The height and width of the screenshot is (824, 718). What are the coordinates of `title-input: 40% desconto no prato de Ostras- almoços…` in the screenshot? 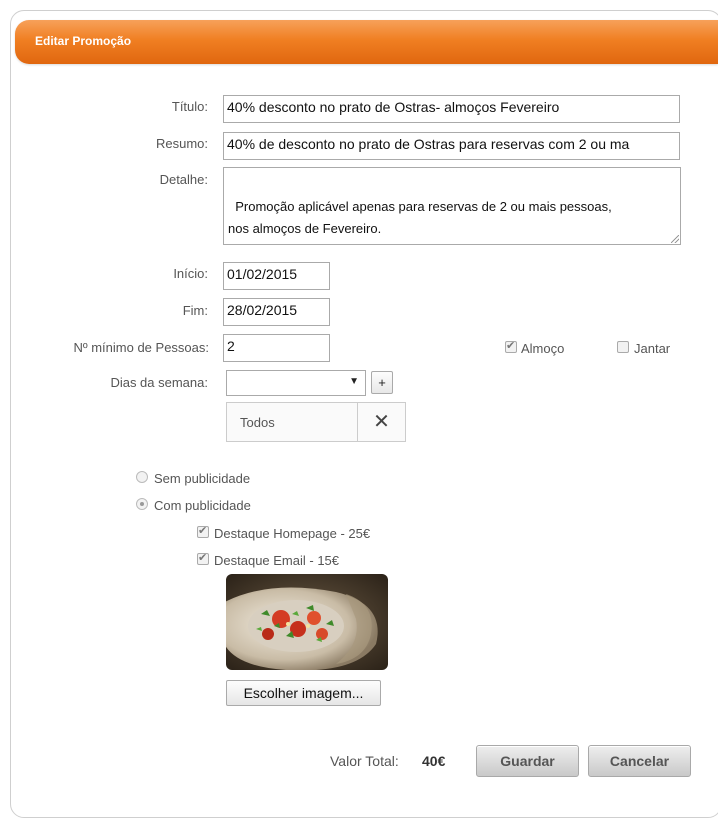 It's located at (451, 109).